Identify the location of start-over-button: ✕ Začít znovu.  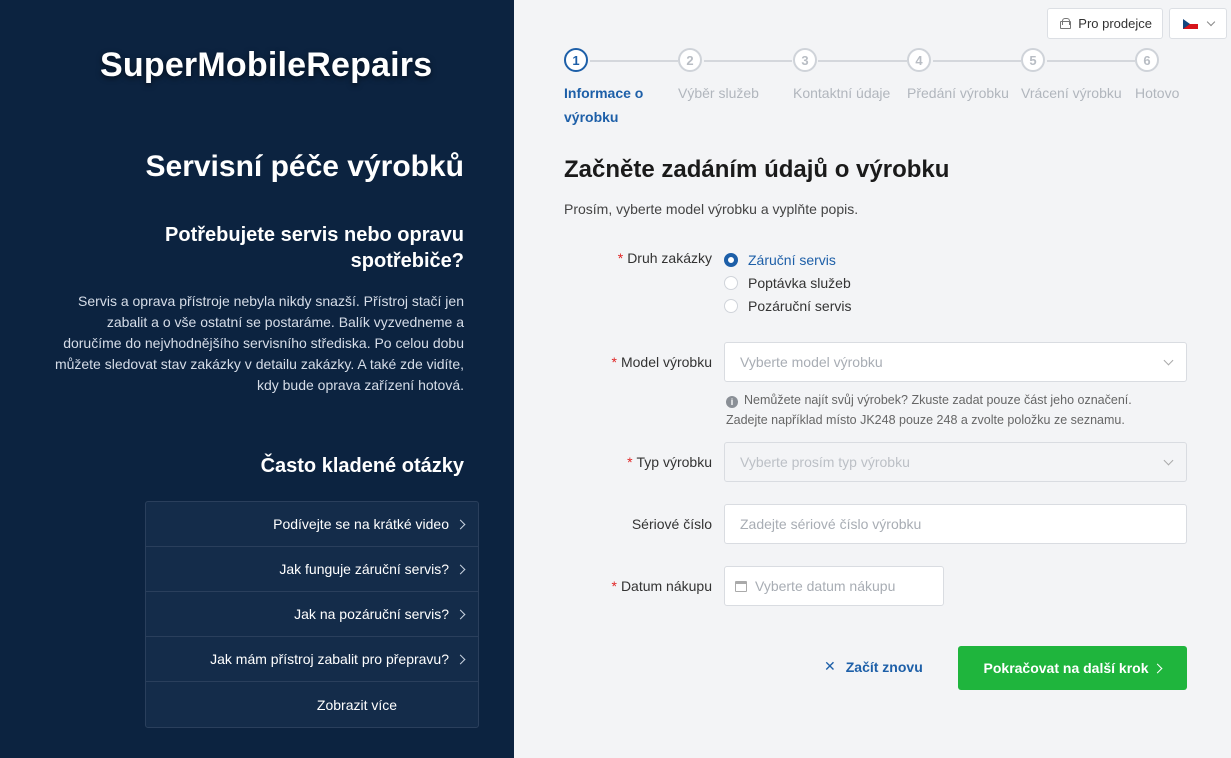
(873, 666).